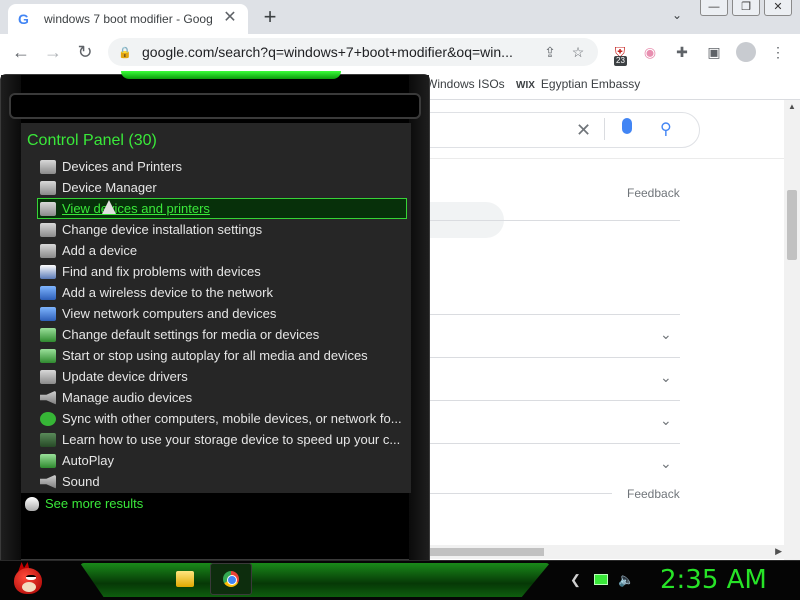  I want to click on minimize-button: —, so click(714, 8).